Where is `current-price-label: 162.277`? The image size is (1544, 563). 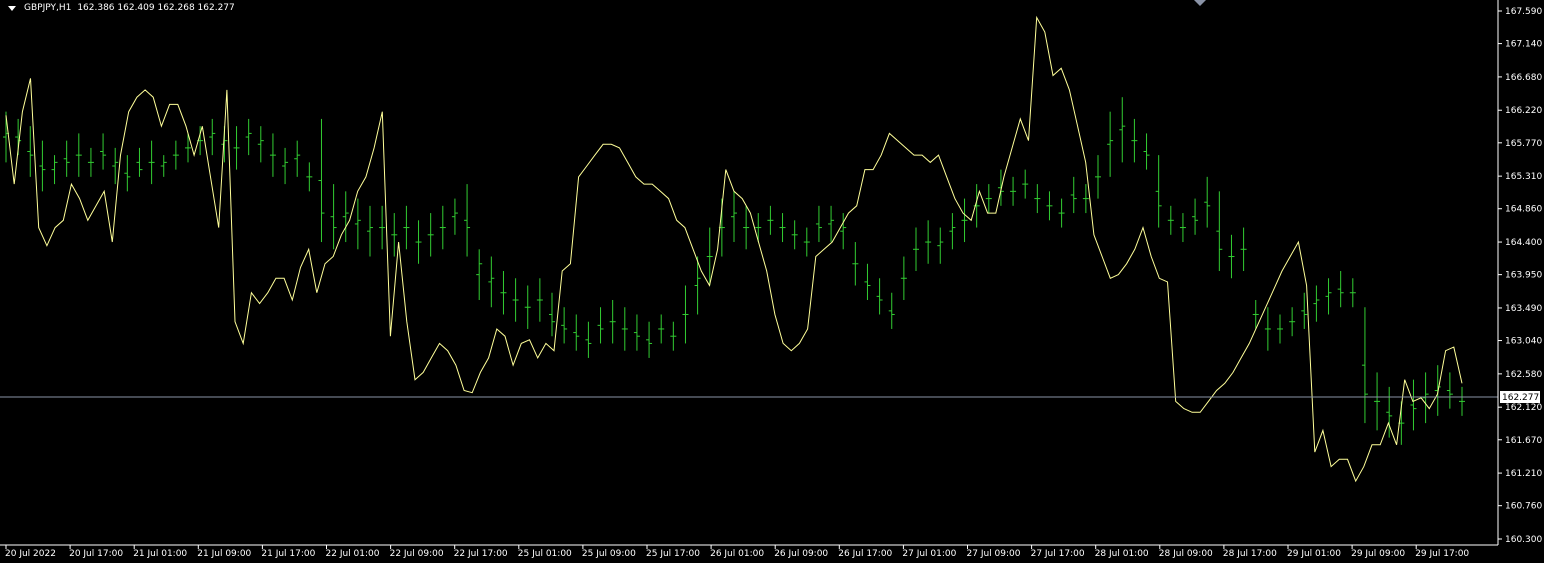
current-price-label: 162.277 is located at coordinates (1520, 398).